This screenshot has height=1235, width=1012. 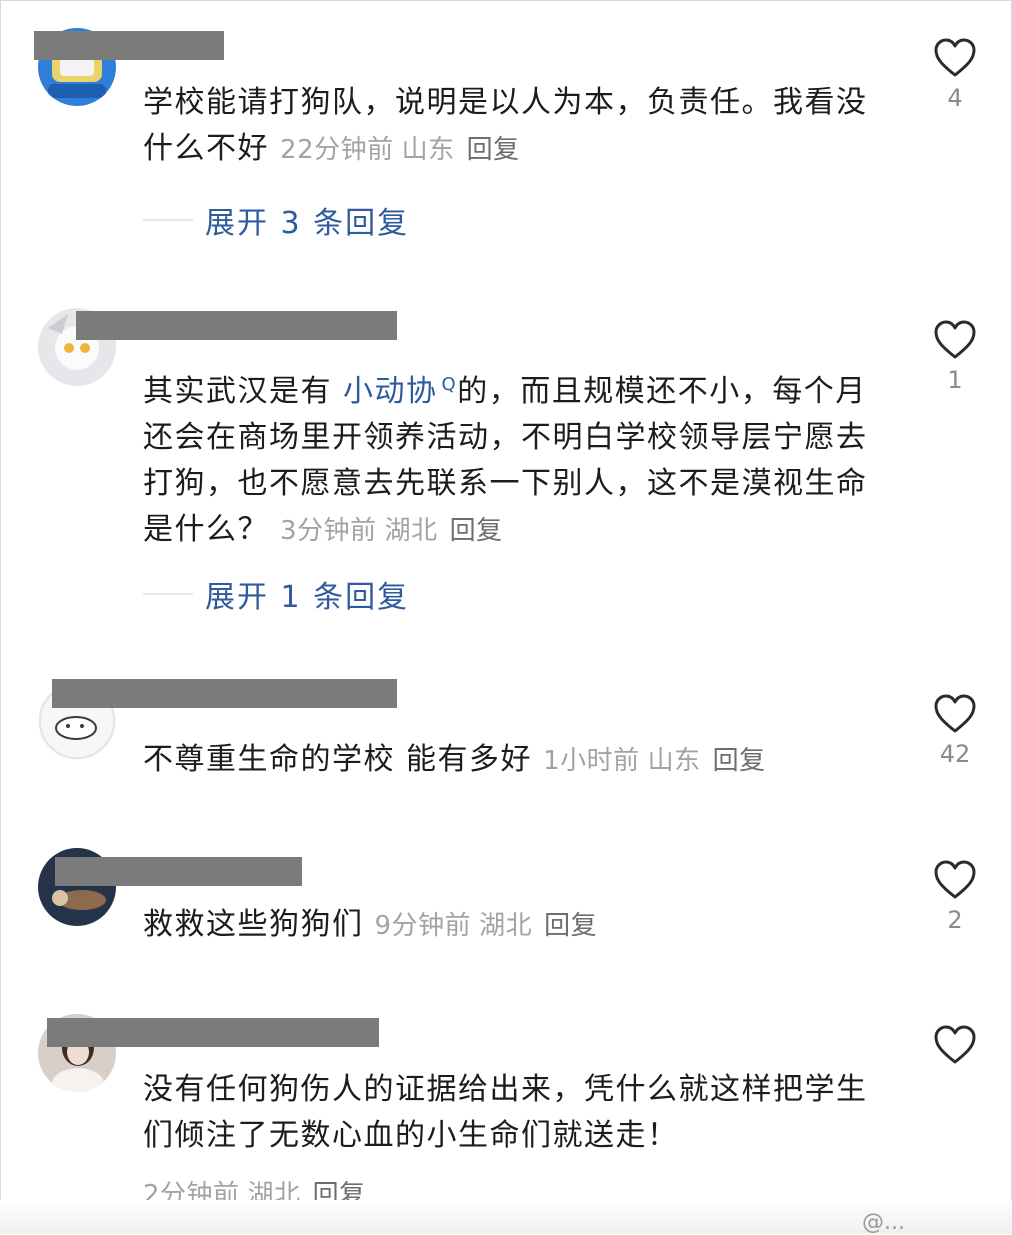 I want to click on comment-time: 1小时前, so click(x=591, y=761).